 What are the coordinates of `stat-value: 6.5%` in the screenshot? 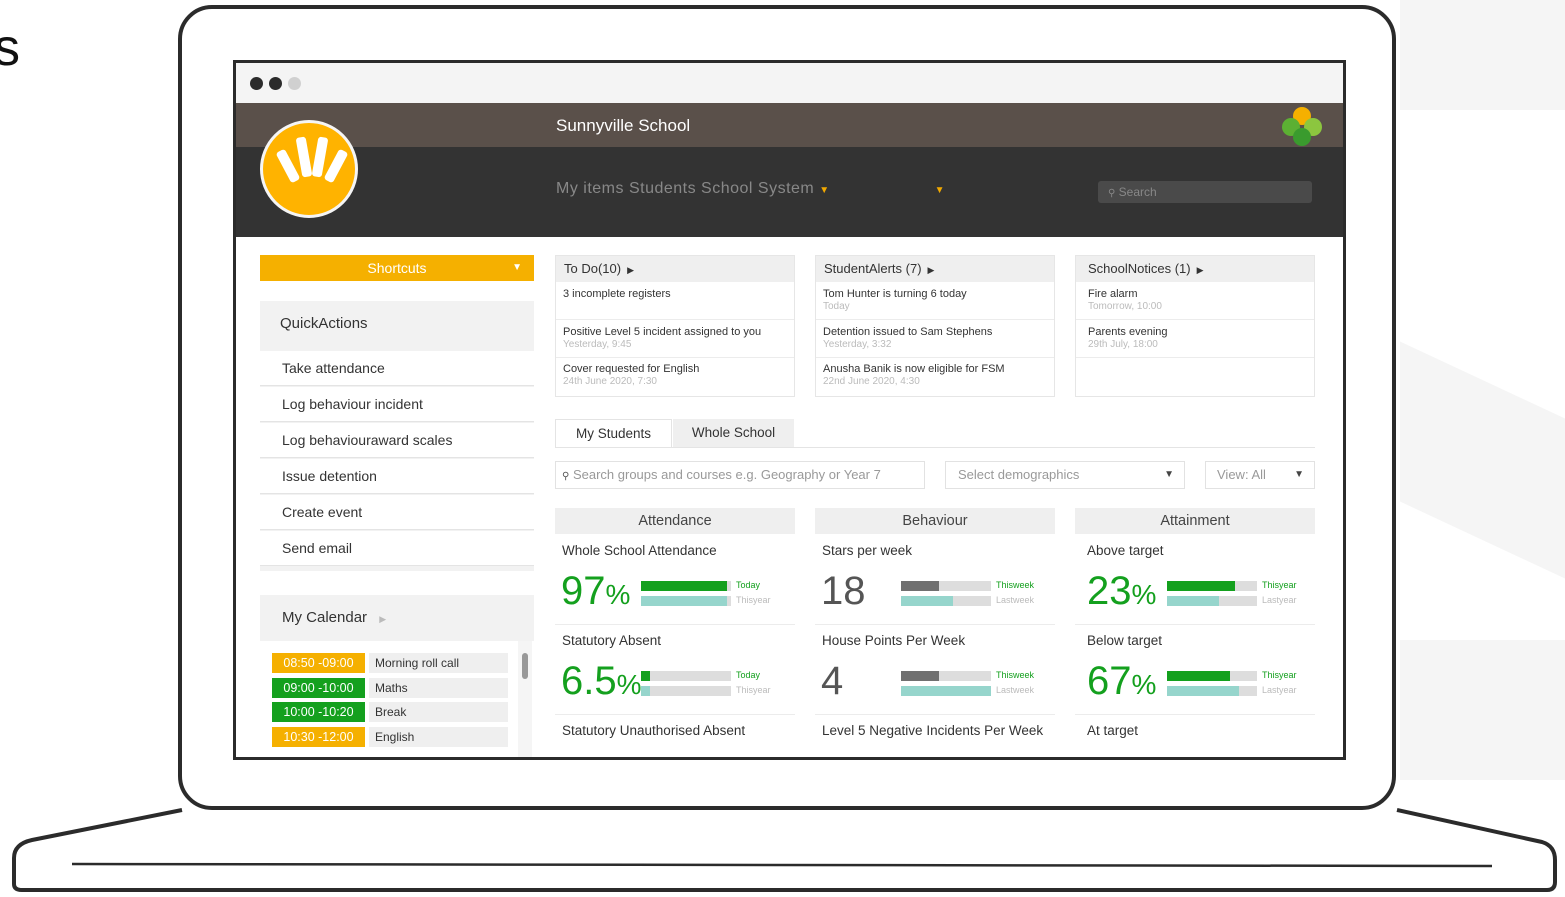 It's located at (601, 683).